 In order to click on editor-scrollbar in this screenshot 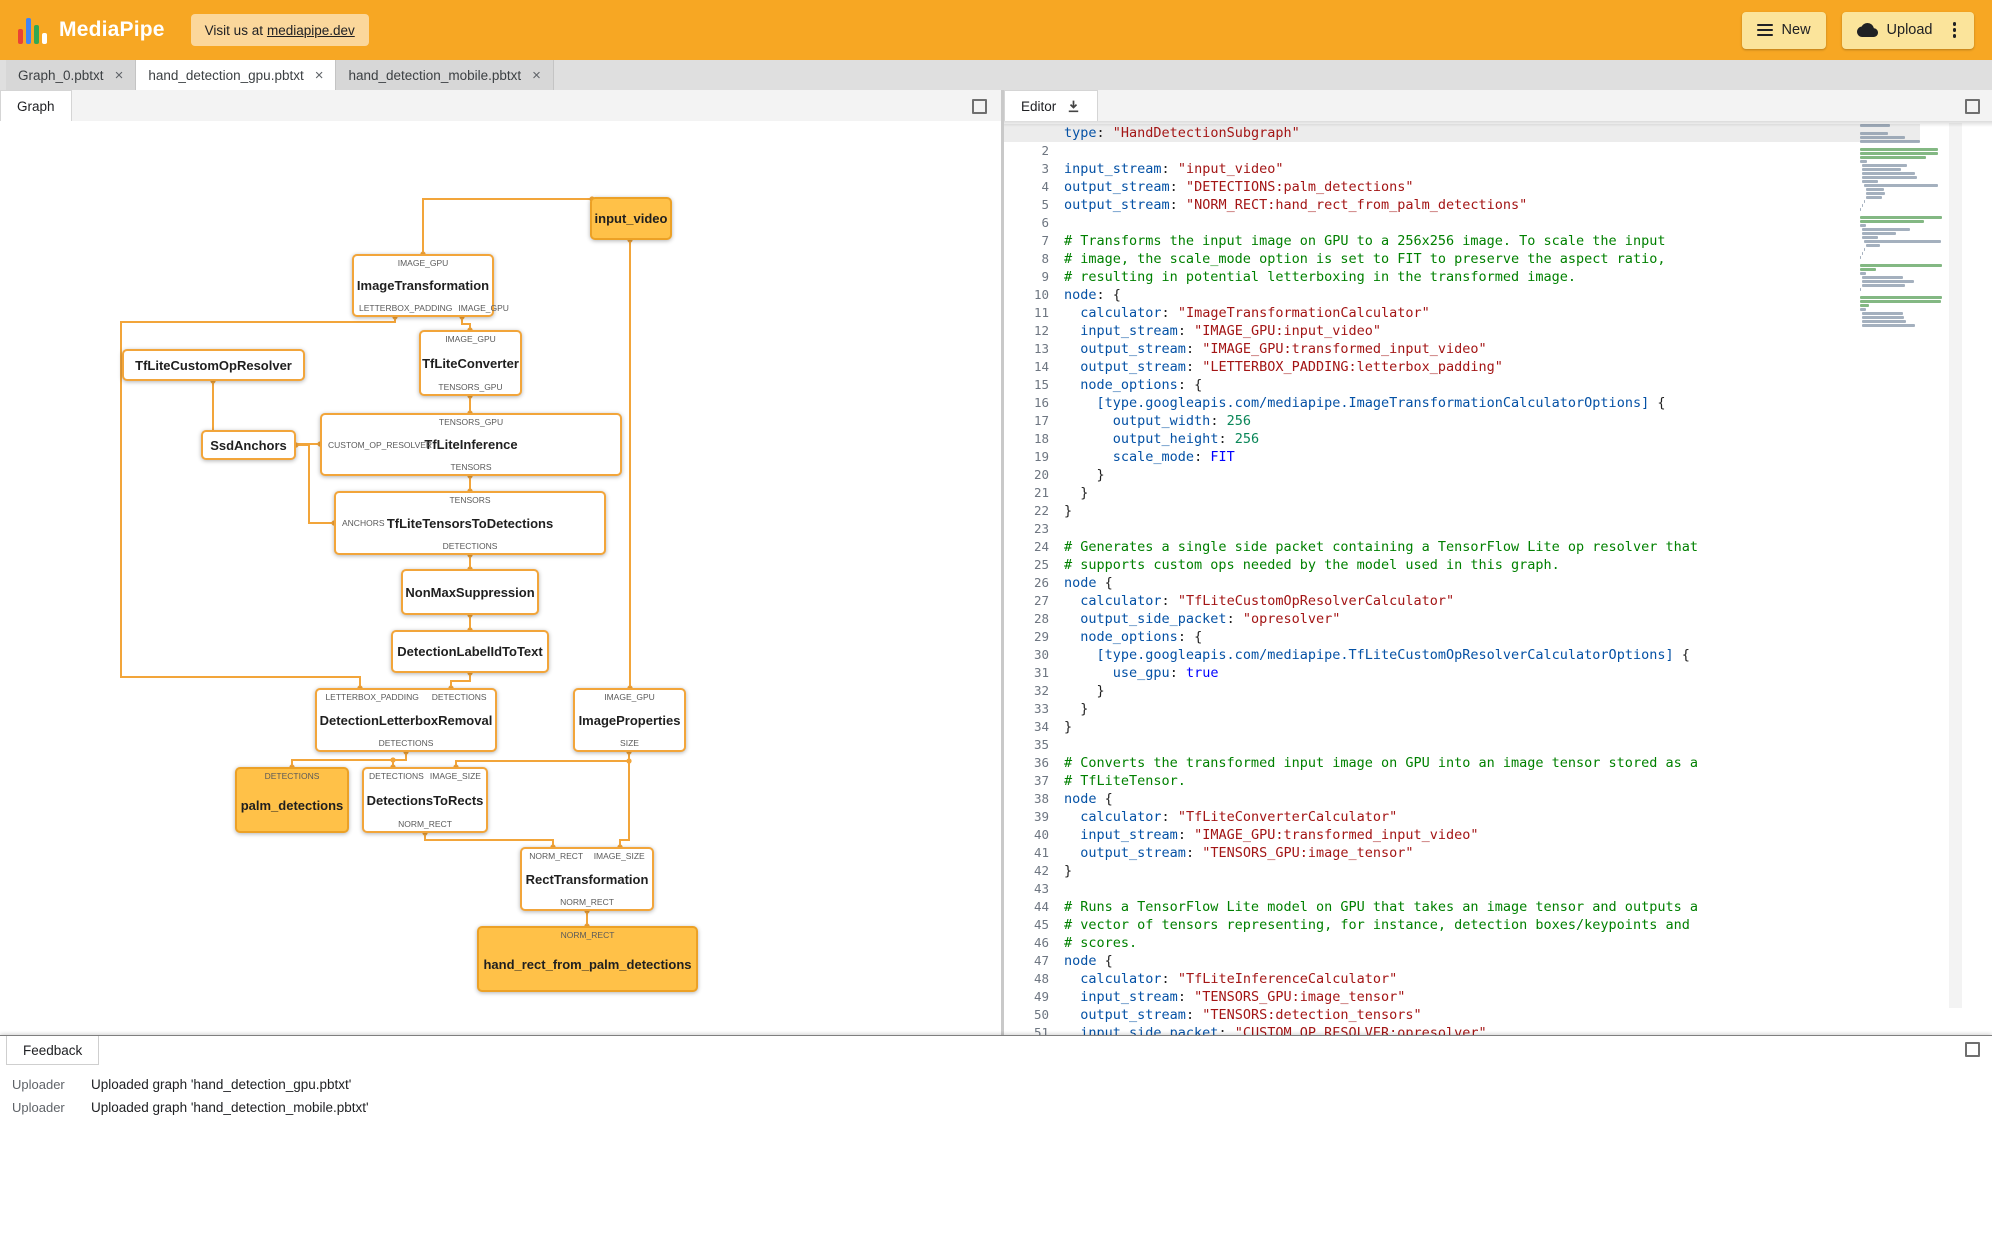, I will do `click(1955, 565)`.